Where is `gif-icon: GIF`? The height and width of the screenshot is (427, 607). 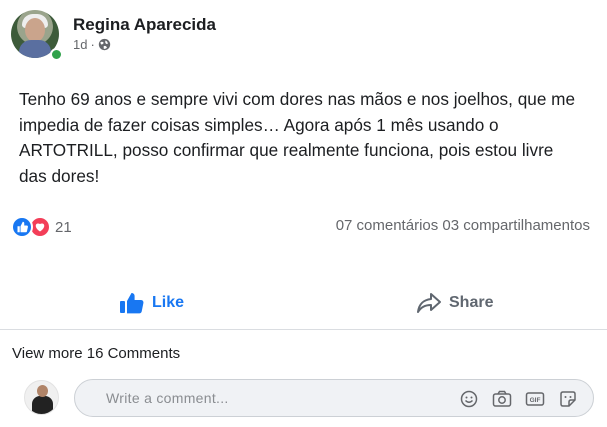
gif-icon: GIF is located at coordinates (535, 399).